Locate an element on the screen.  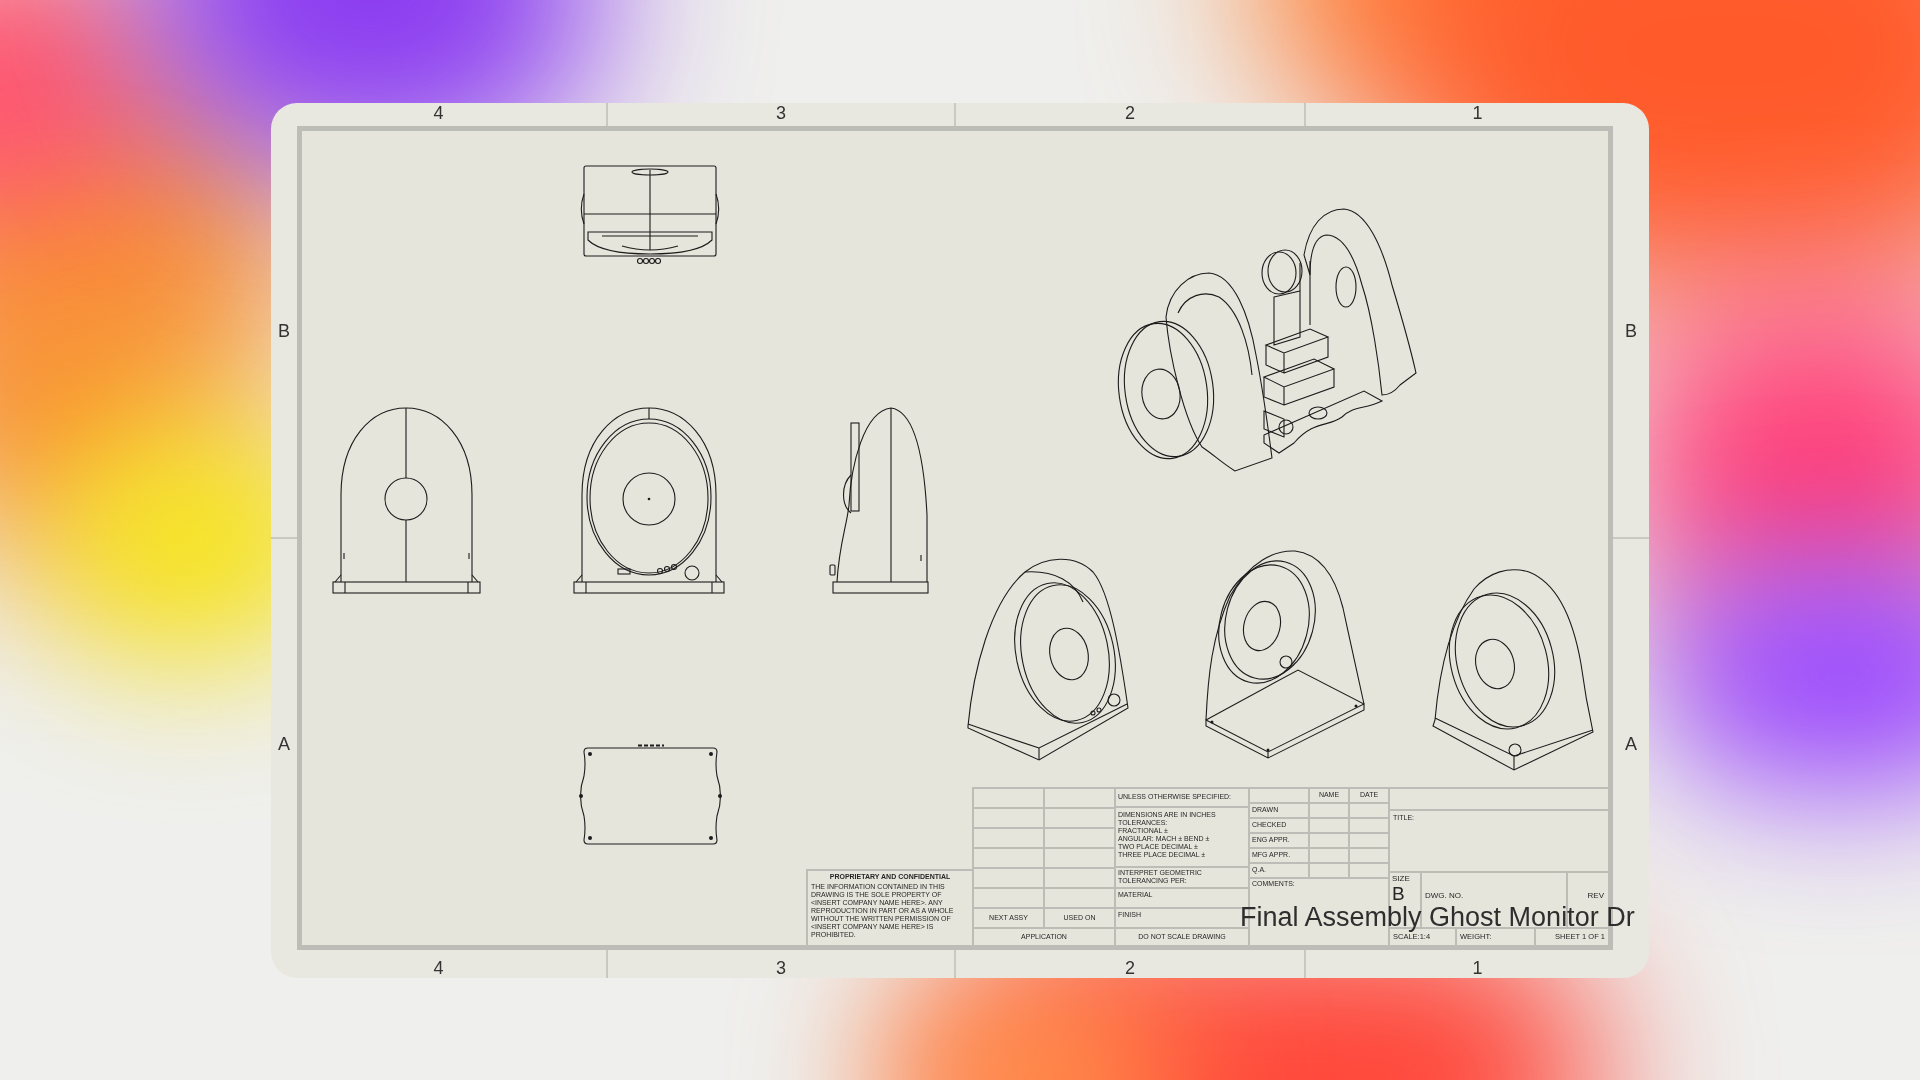
drawing-title: Final Assembly Ghost Monitor Dr is located at coordinates (1437, 917).